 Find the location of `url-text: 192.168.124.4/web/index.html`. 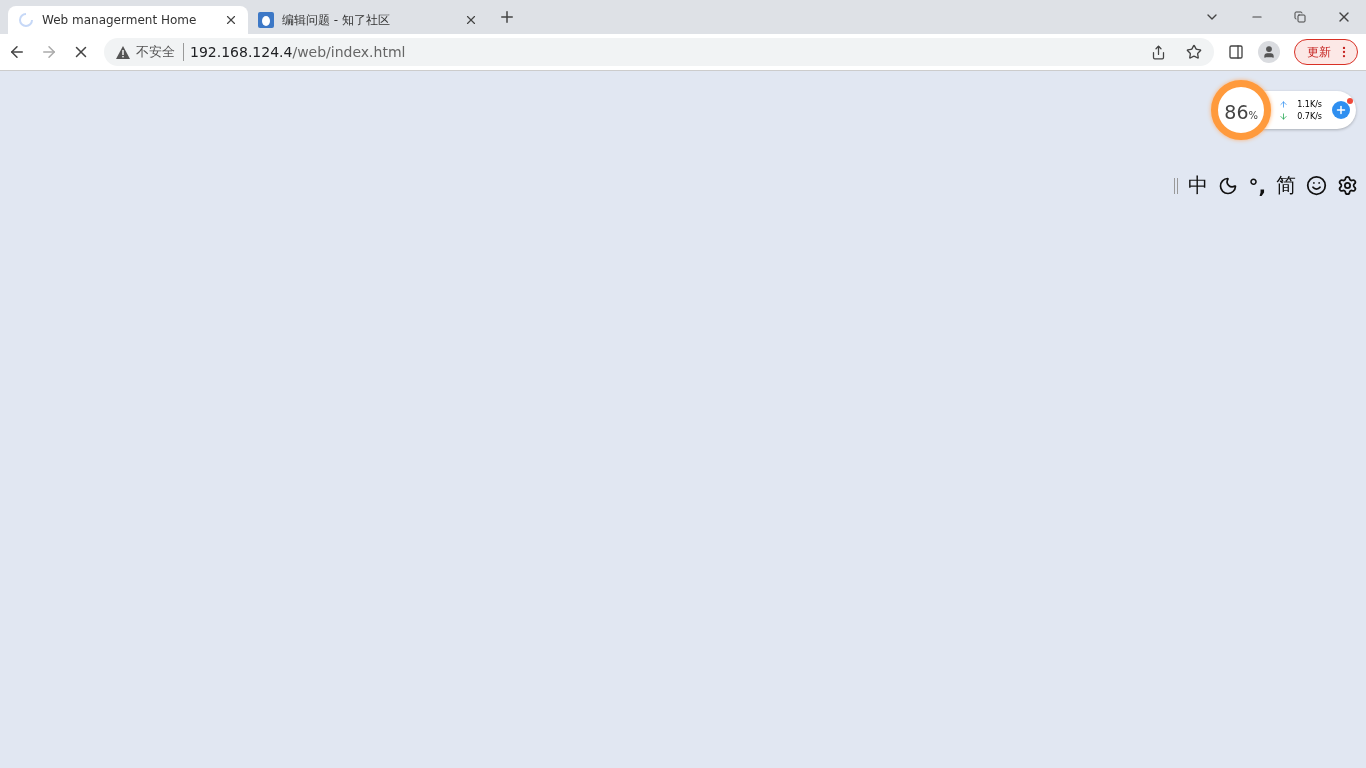

url-text: 192.168.124.4/web/index.html is located at coordinates (298, 52).